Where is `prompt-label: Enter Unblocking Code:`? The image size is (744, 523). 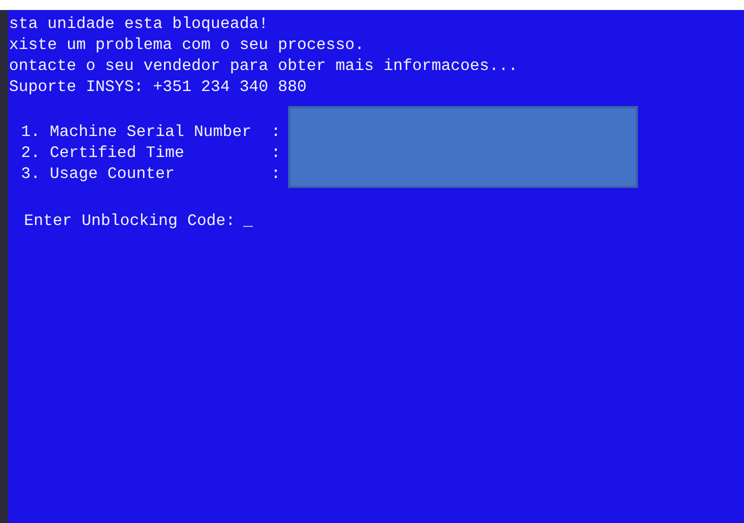 prompt-label: Enter Unblocking Code: is located at coordinates (130, 221).